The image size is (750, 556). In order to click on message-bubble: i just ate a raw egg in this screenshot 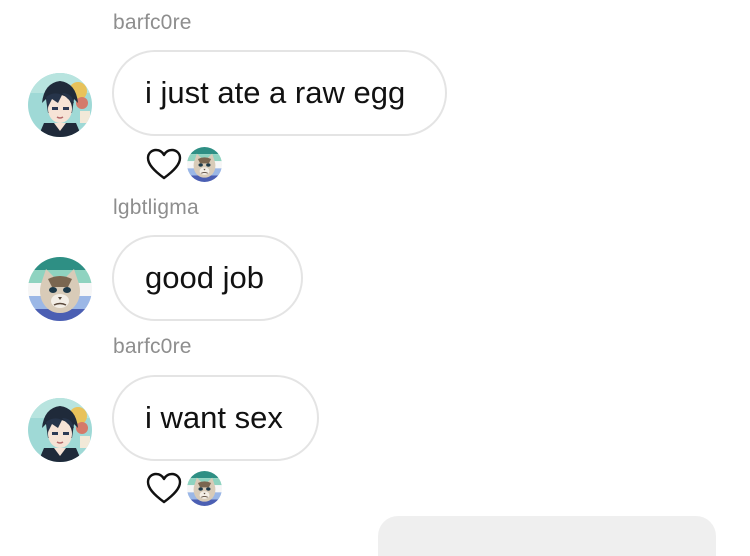, I will do `click(279, 93)`.